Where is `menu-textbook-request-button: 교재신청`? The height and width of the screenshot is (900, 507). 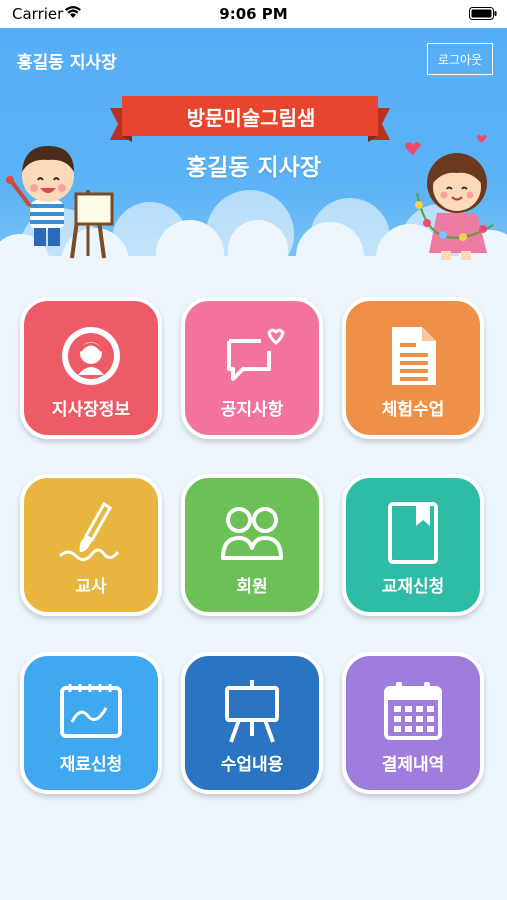
menu-textbook-request-button: 교재신청 is located at coordinates (413, 545).